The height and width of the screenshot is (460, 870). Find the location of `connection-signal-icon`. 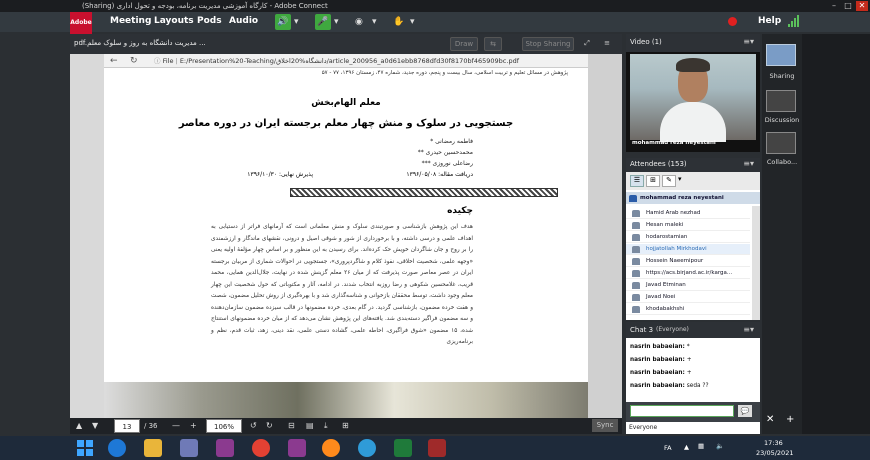

connection-signal-icon is located at coordinates (795, 21).